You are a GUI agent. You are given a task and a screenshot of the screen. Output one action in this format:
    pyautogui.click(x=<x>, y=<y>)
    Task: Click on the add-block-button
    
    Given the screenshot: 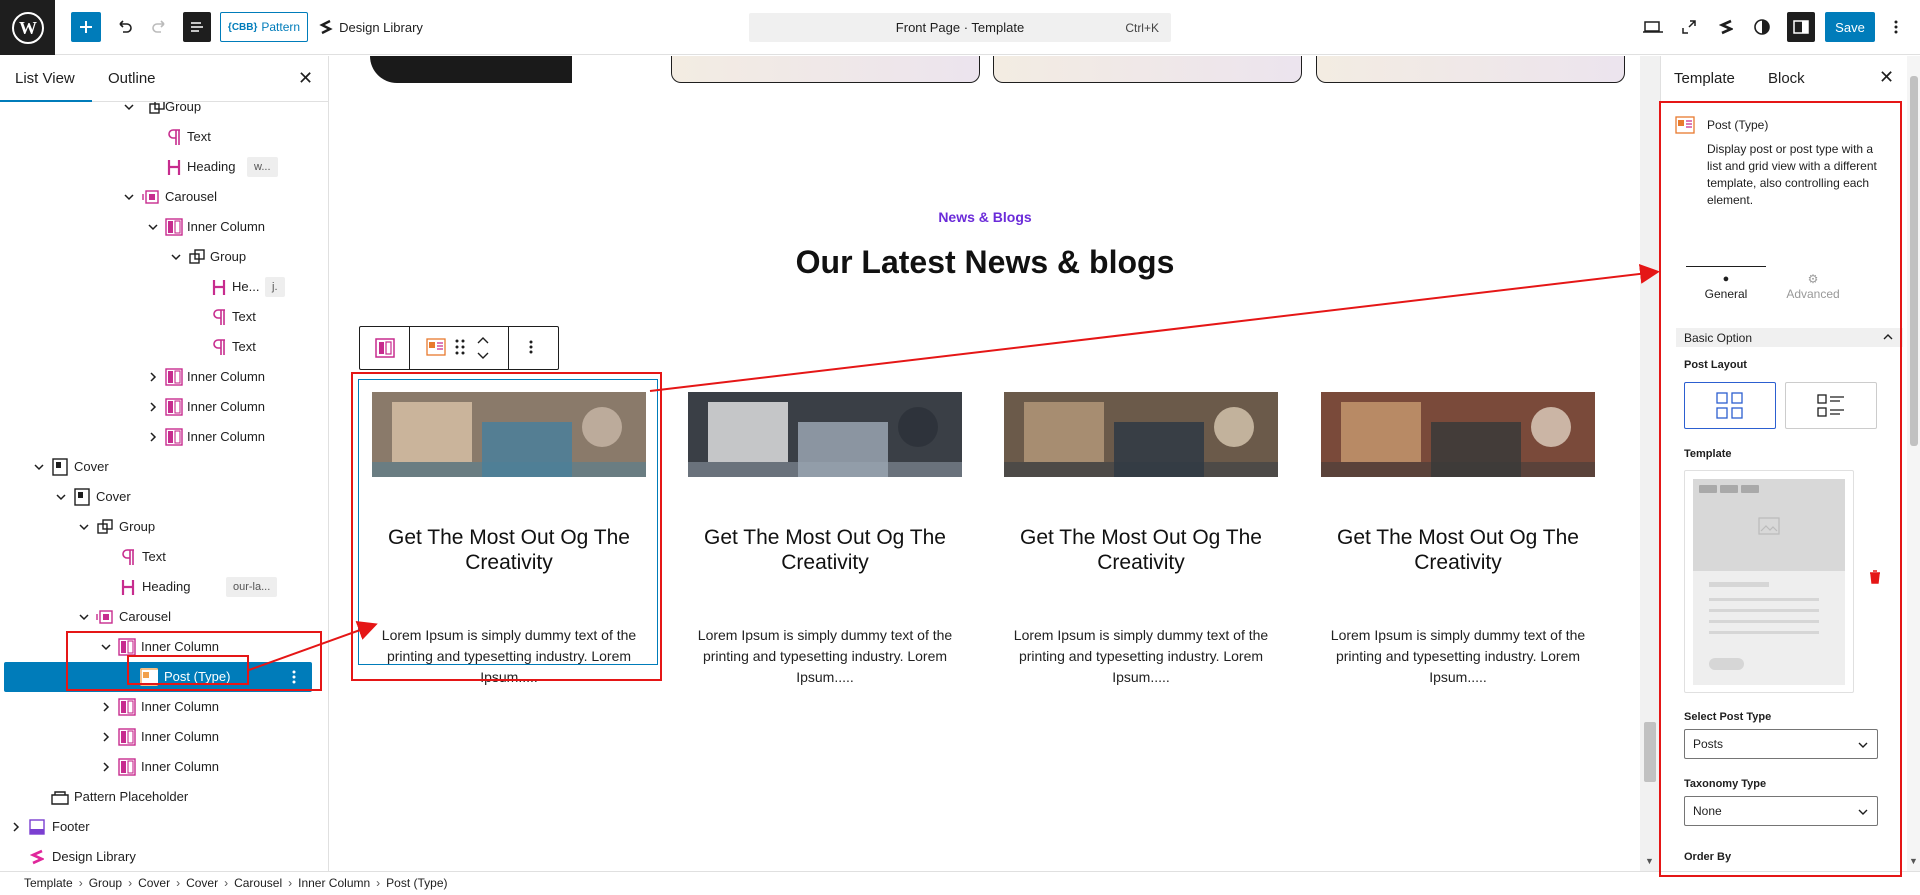 What is the action you would take?
    pyautogui.click(x=86, y=27)
    